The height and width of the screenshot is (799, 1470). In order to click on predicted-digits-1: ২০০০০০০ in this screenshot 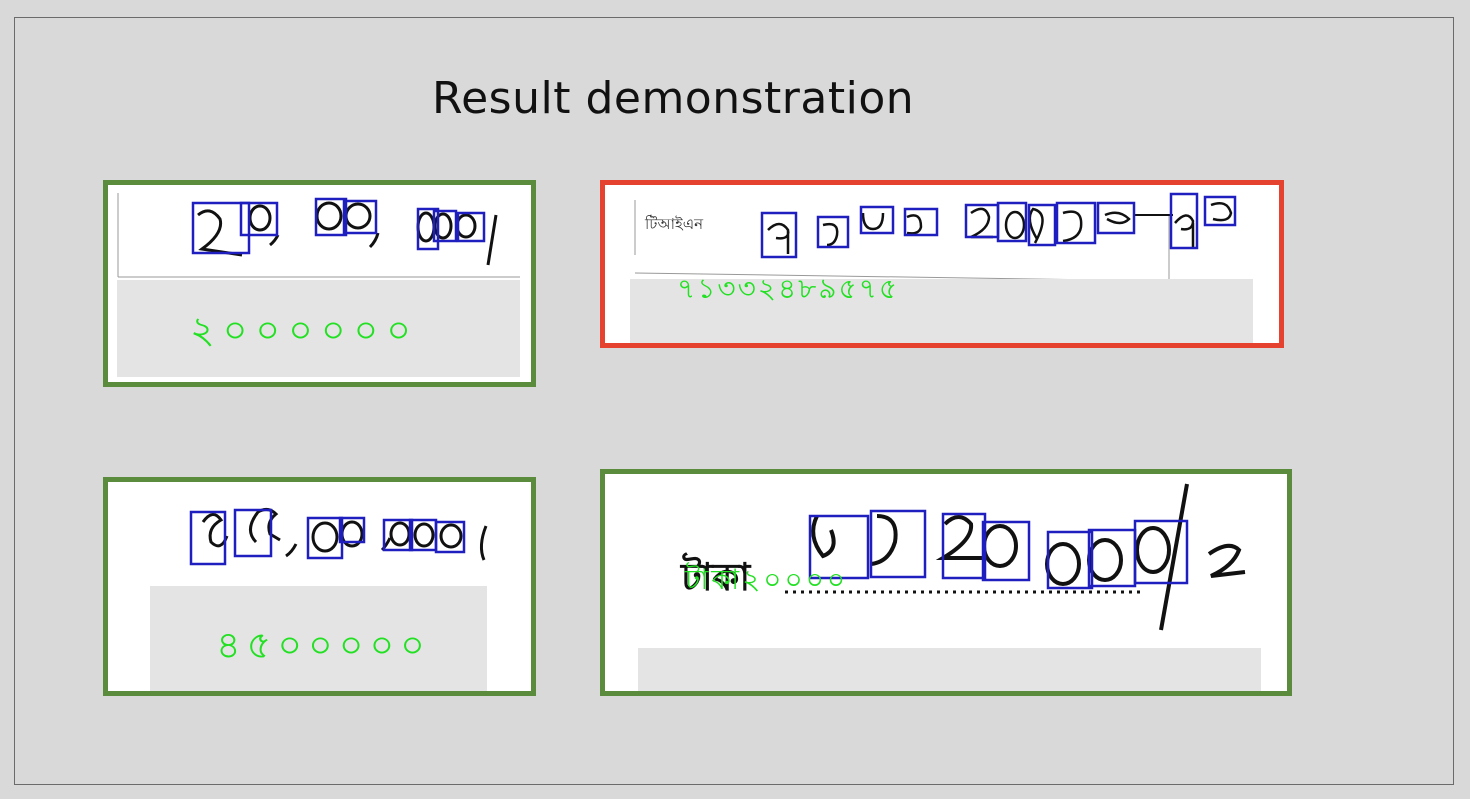, I will do `click(304, 330)`.